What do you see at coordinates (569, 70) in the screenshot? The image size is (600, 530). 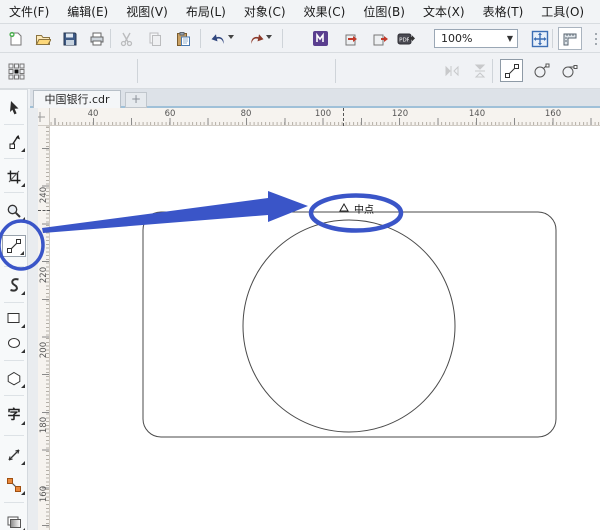 I see `tangential-line-mode-button` at bounding box center [569, 70].